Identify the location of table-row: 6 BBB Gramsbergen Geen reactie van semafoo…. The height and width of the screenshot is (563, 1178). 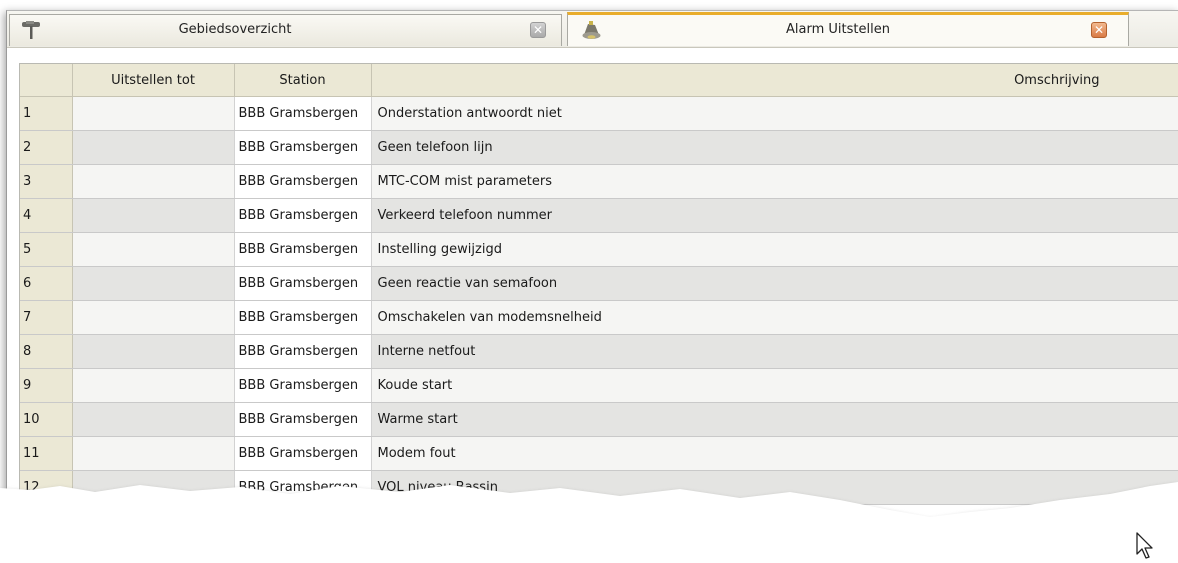
(599, 283).